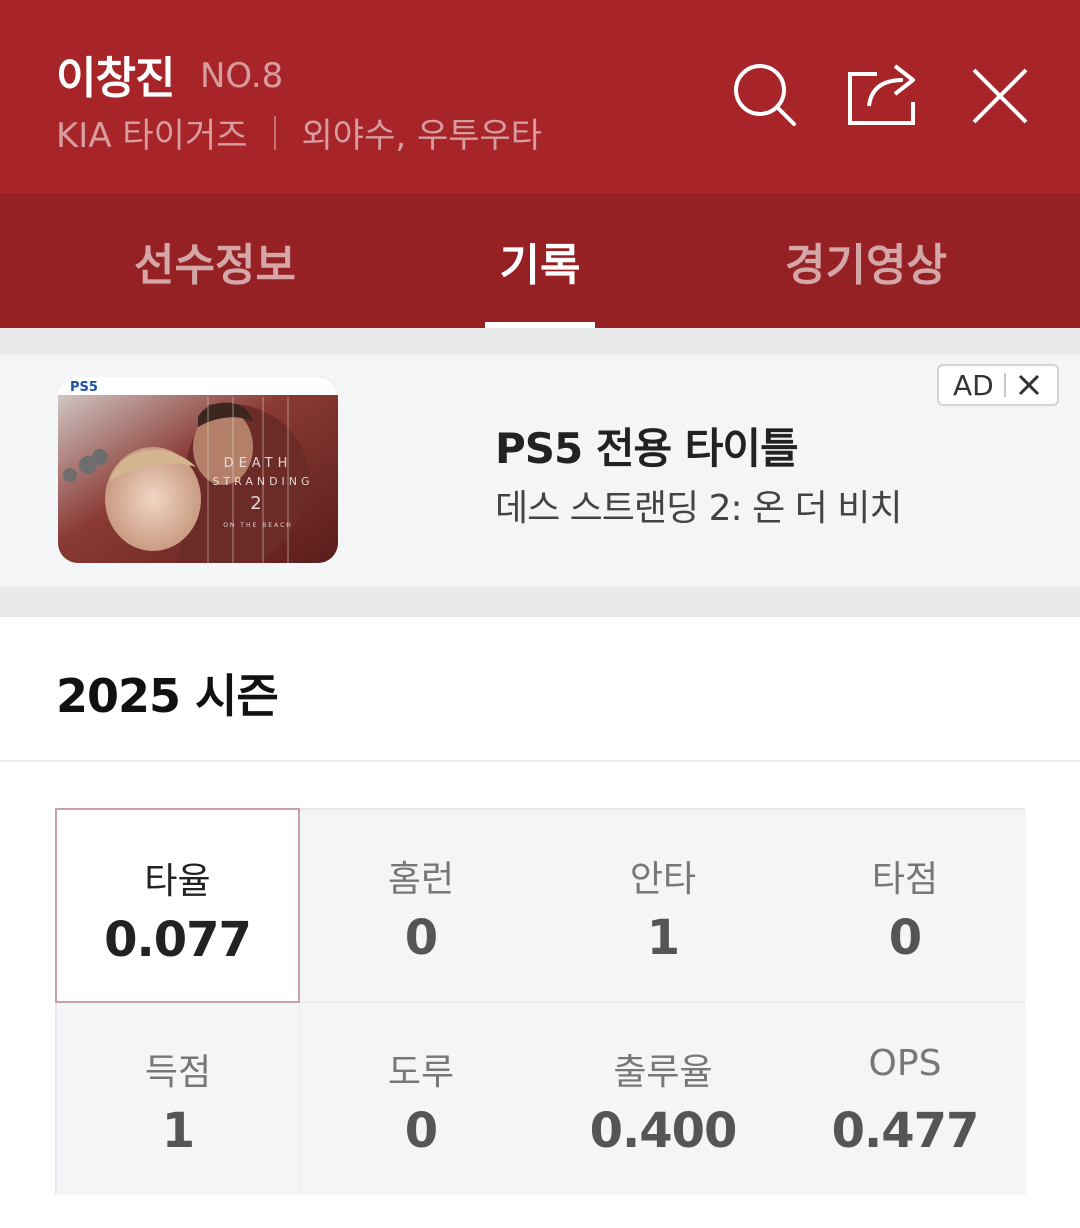 The image size is (1080, 1228). Describe the element at coordinates (242, 76) in the screenshot. I see `player-number: NO.8` at that location.